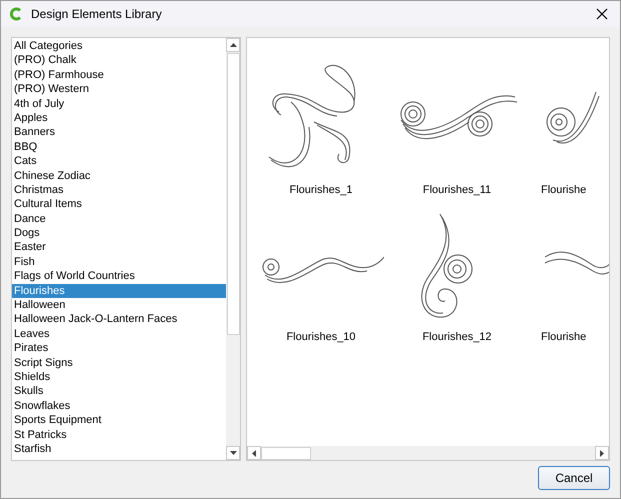 The height and width of the screenshot is (499, 621). I want to click on category-item: (PRO) Farmhouse, so click(119, 75).